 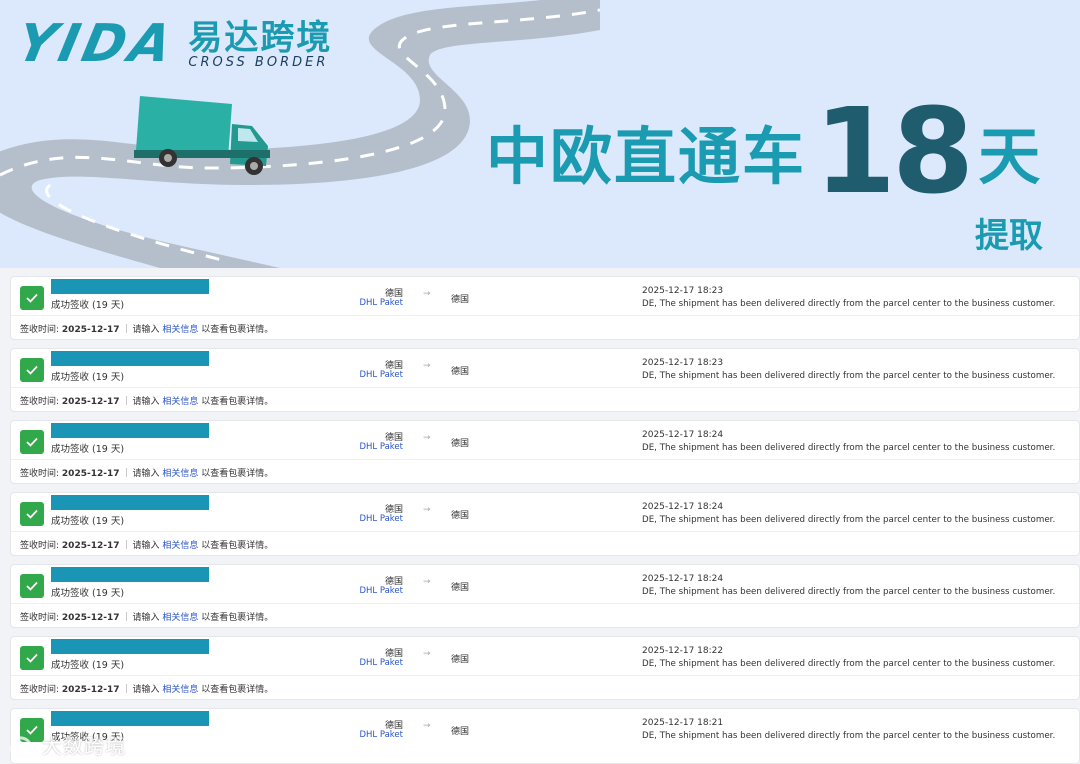 I want to click on logo-wordmark: YIDA, so click(x=96, y=44).